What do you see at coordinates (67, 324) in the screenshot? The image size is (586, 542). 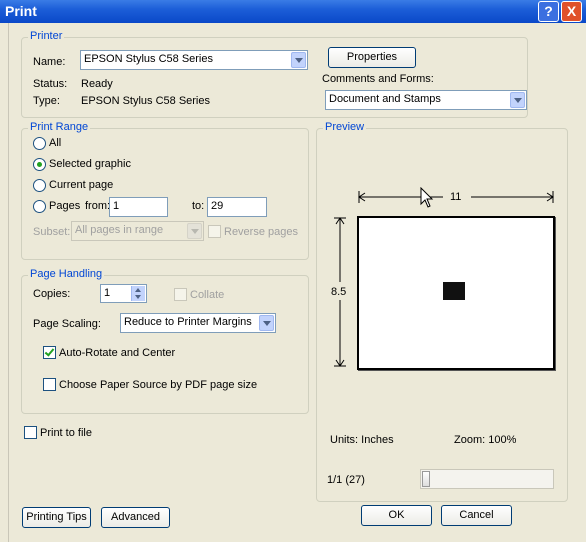 I see `page-scaling-label: Page Scaling:` at bounding box center [67, 324].